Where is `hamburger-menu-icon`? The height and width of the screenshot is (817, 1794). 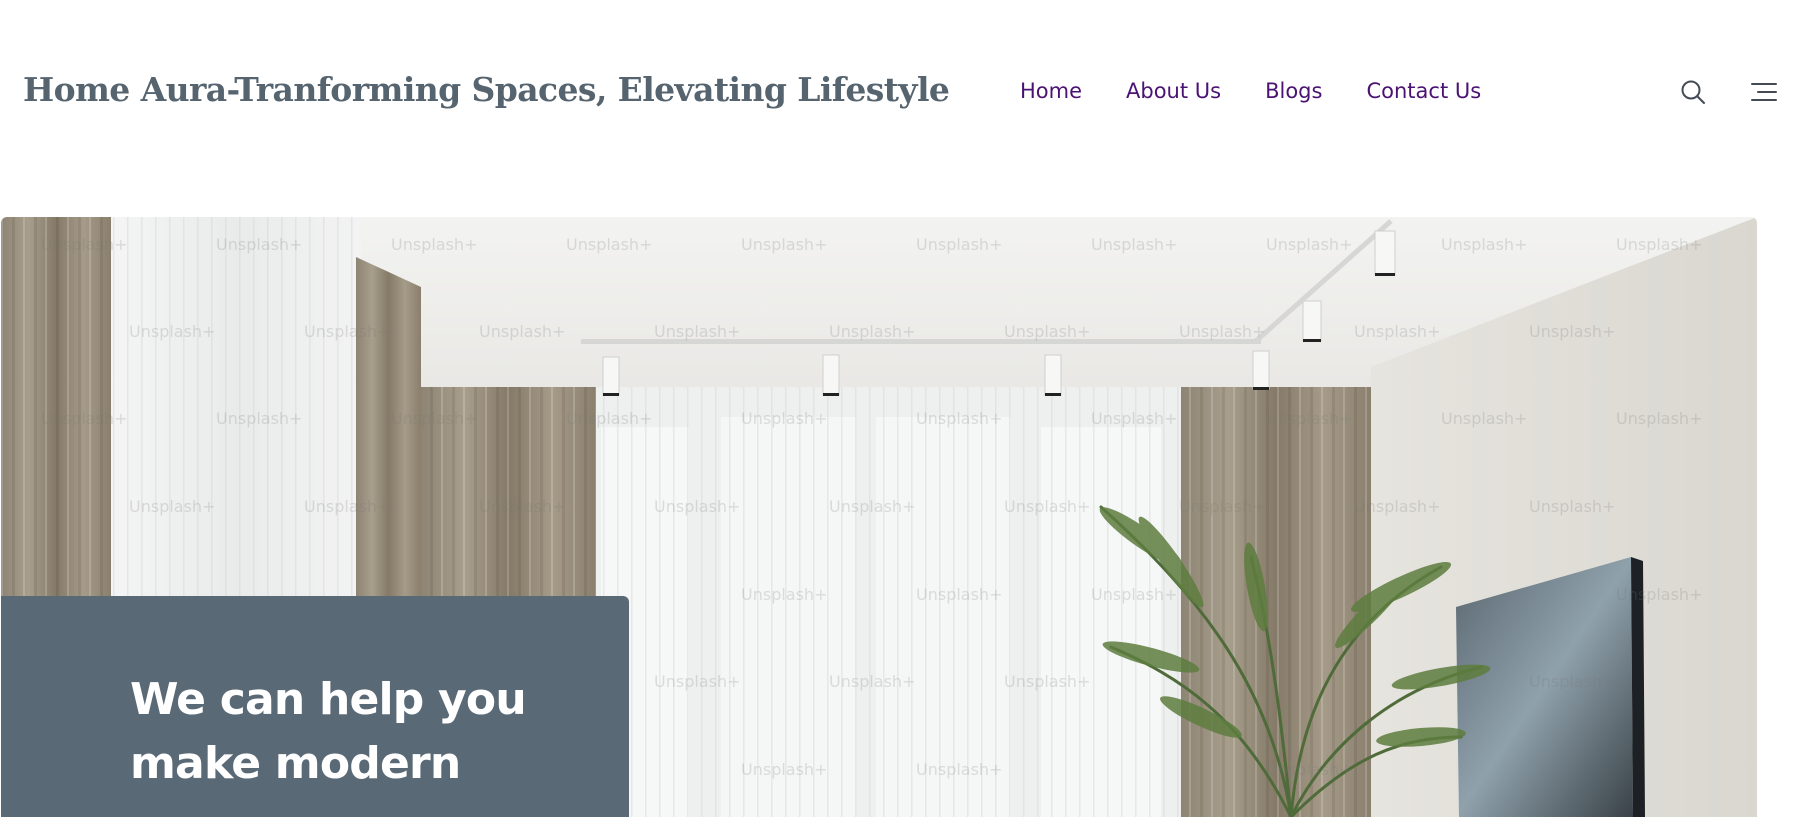 hamburger-menu-icon is located at coordinates (1764, 92).